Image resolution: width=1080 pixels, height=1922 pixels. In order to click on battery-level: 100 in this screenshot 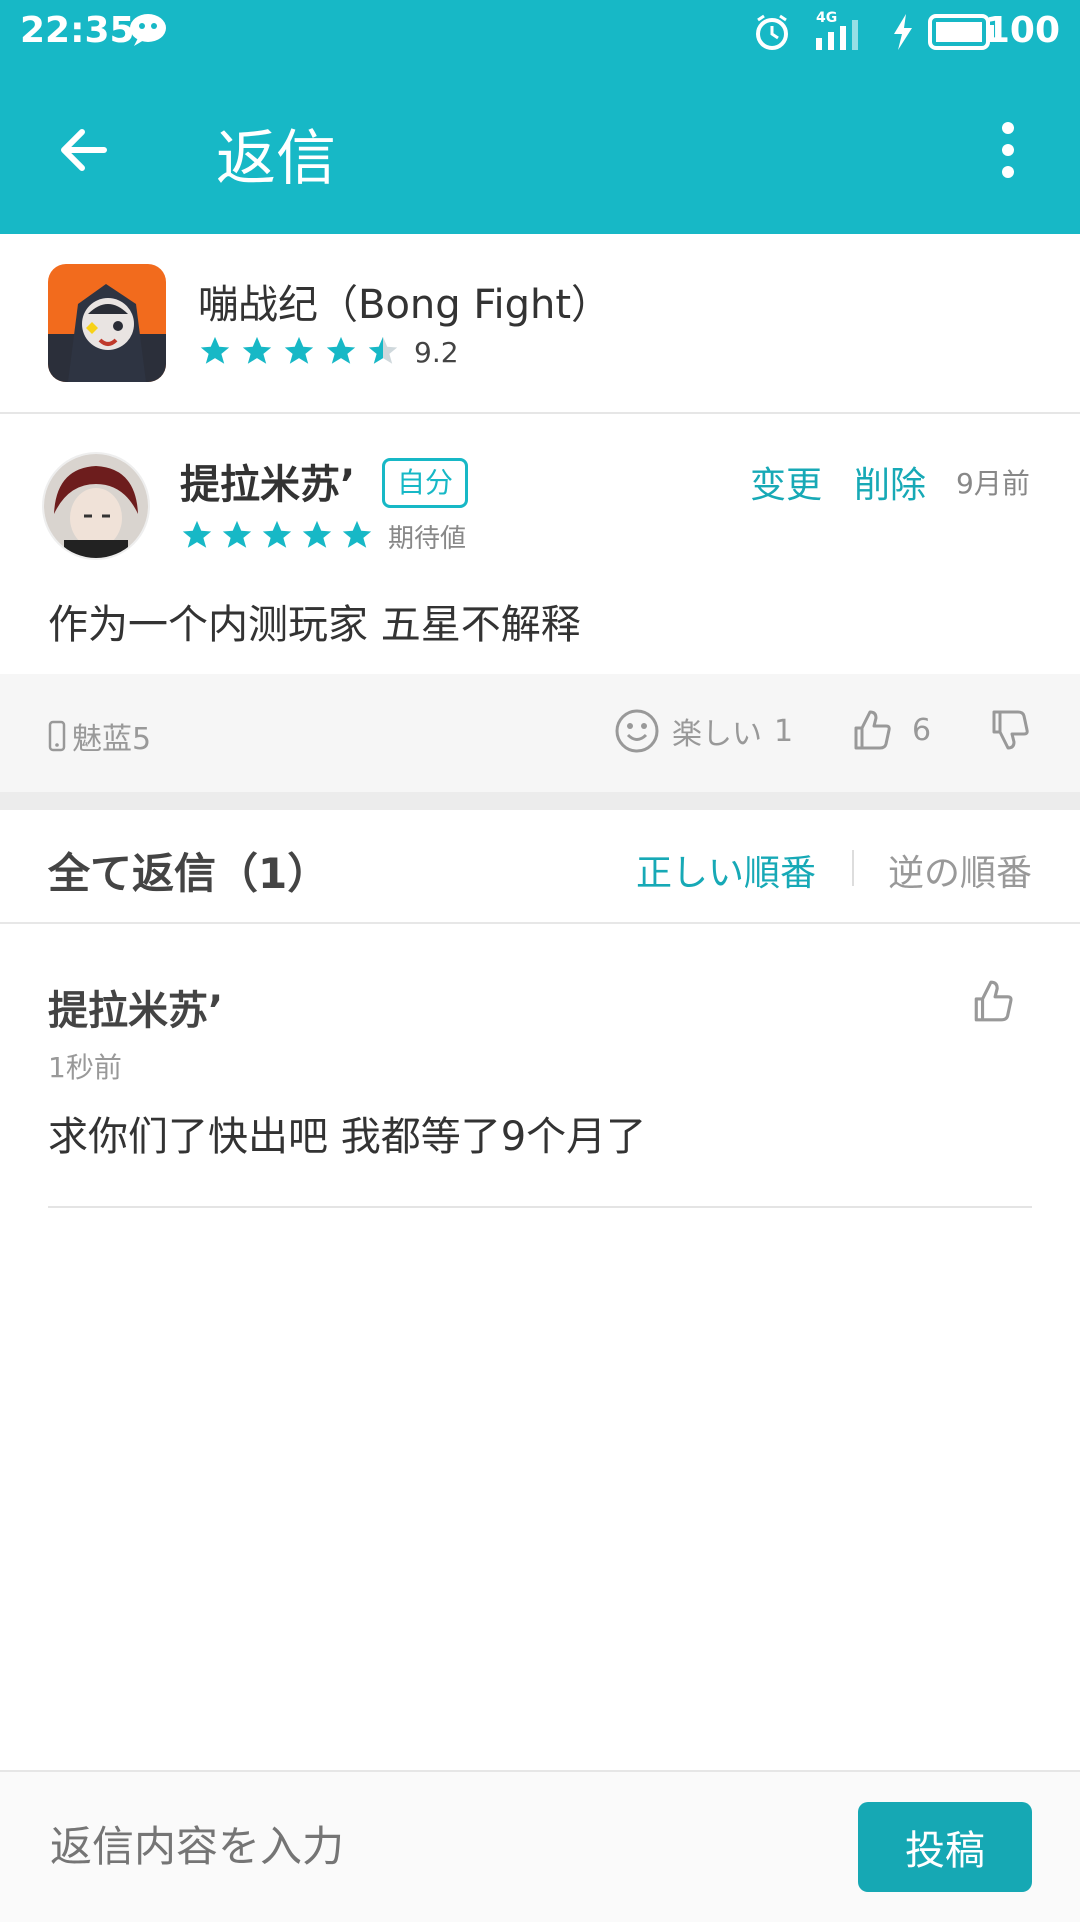, I will do `click(1022, 30)`.